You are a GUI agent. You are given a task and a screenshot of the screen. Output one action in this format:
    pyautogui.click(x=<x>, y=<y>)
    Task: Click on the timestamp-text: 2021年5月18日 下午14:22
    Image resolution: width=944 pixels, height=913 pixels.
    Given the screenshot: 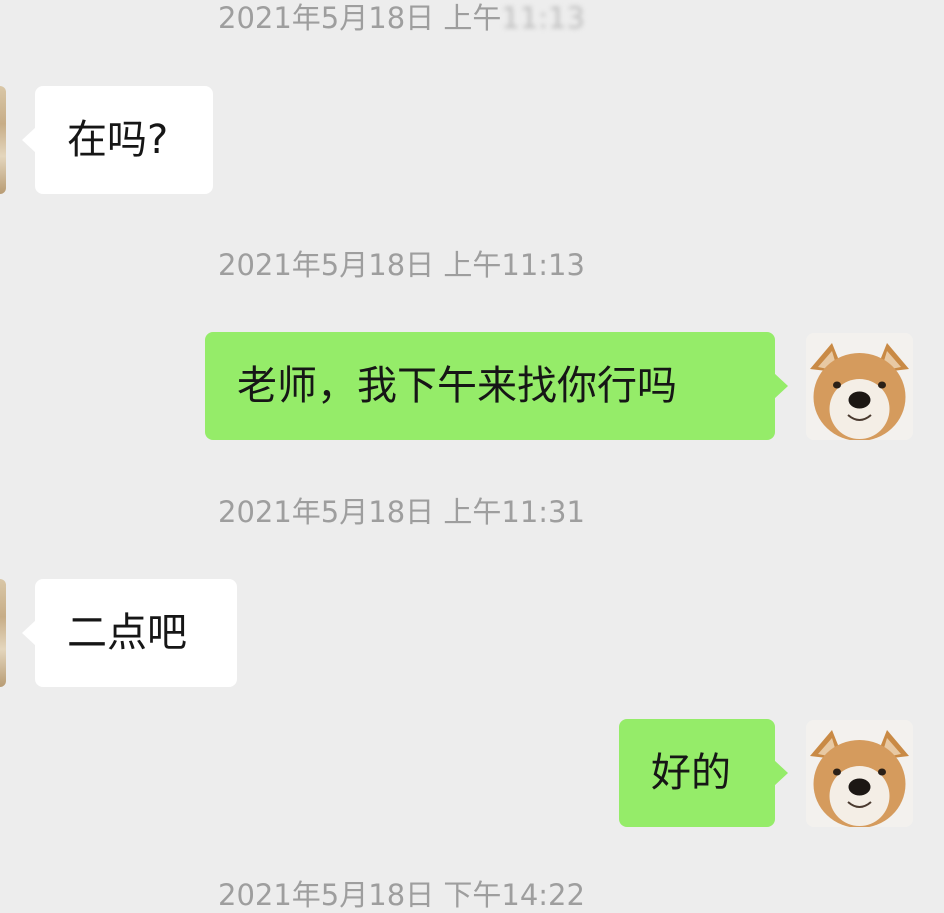 What is the action you would take?
    pyautogui.click(x=401, y=895)
    